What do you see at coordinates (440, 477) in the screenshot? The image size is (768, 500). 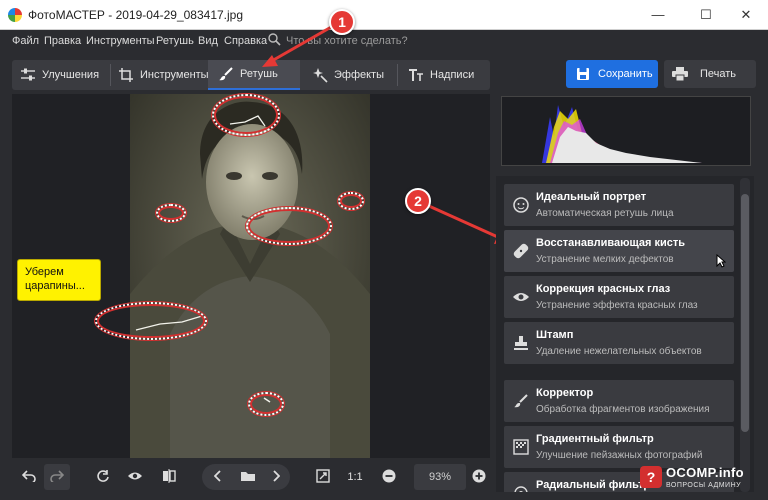 I see `zoom-level: 93%` at bounding box center [440, 477].